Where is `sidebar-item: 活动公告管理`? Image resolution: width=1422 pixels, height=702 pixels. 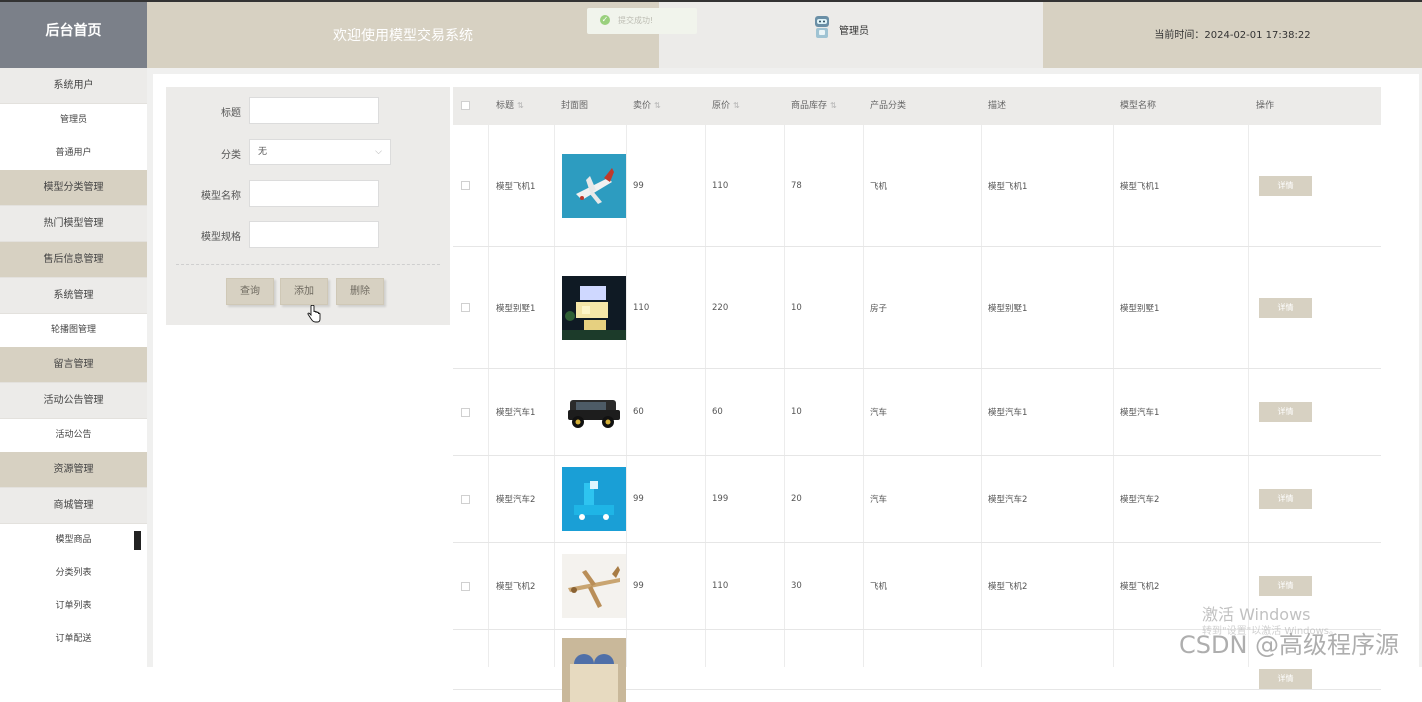 sidebar-item: 活动公告管理 is located at coordinates (73, 401).